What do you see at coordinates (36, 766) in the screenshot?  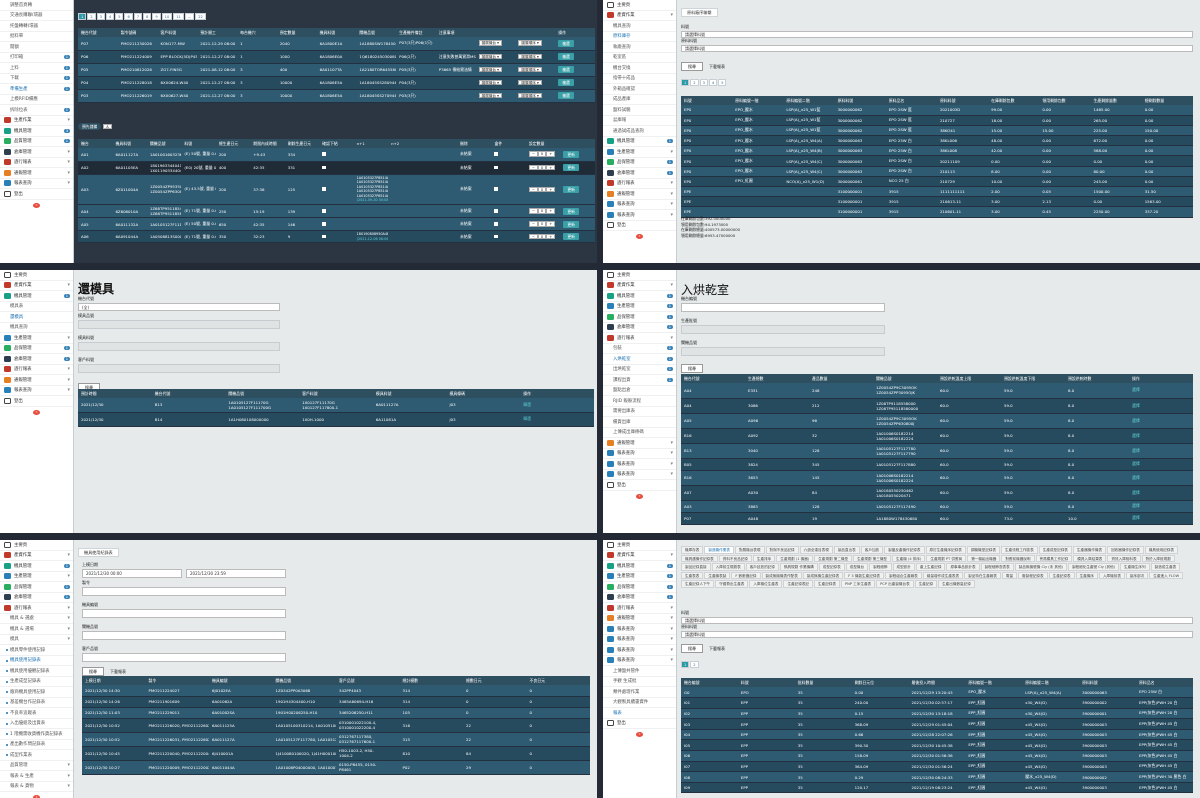 I see `sidebar-item: 品質管理 ▾` at bounding box center [36, 766].